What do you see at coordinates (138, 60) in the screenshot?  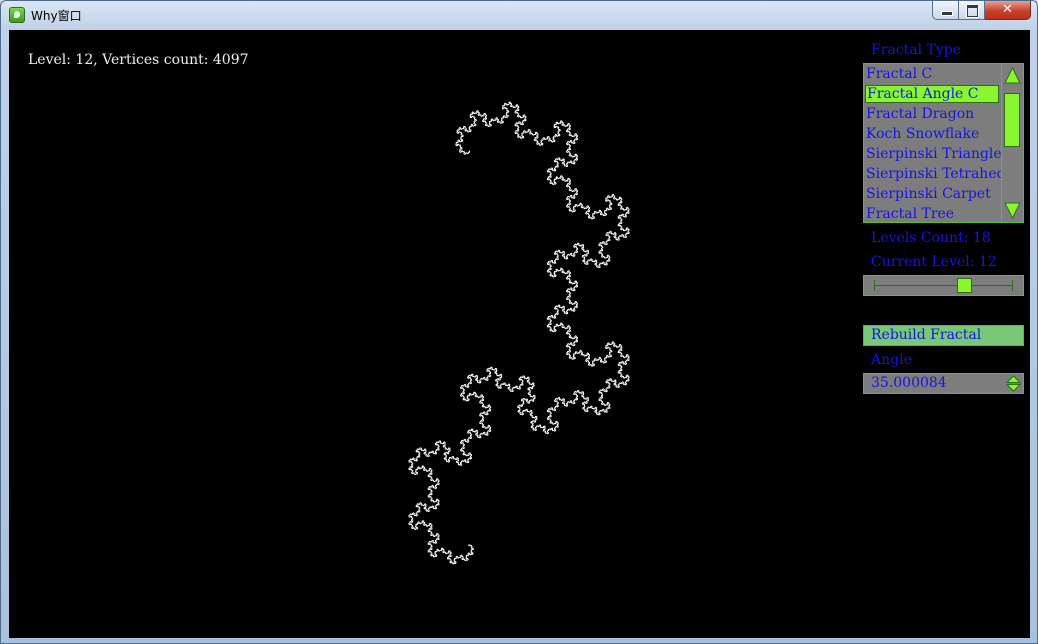 I see `level-status-text: Level: 12, Vertices count: 4097` at bounding box center [138, 60].